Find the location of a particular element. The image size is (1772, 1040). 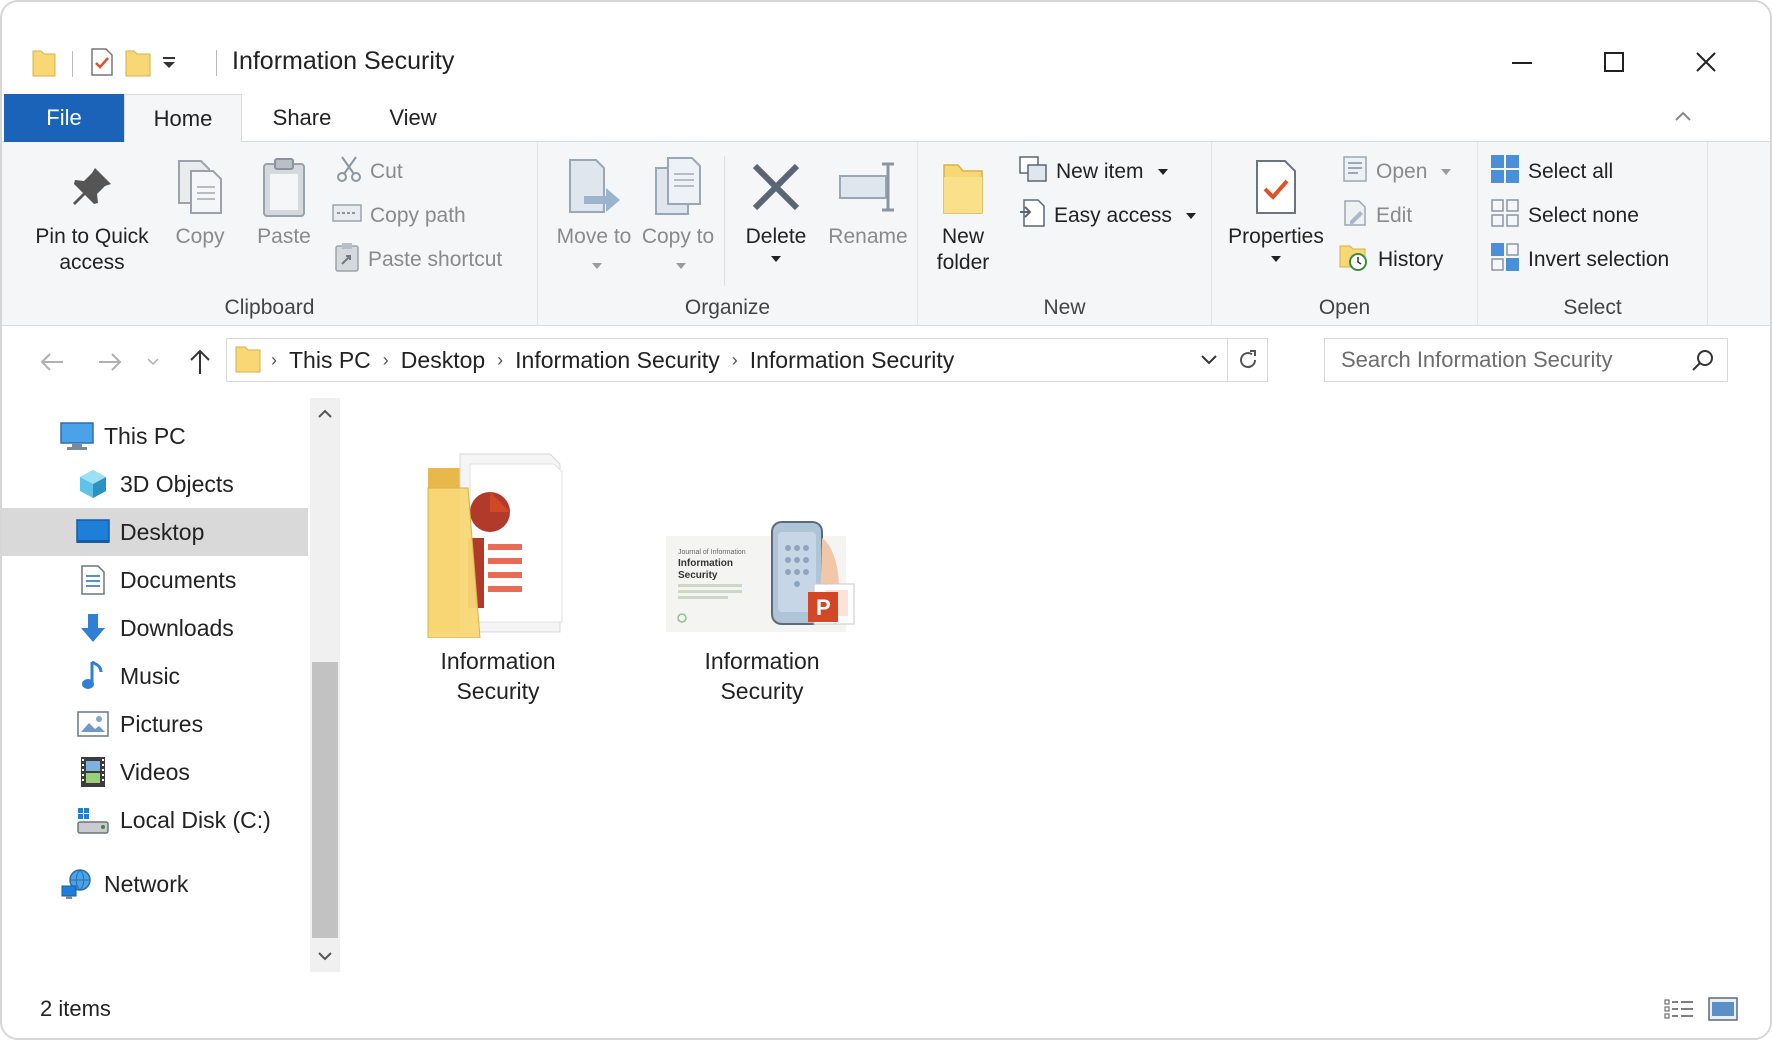

delete-dropdown-icon is located at coordinates (776, 259).